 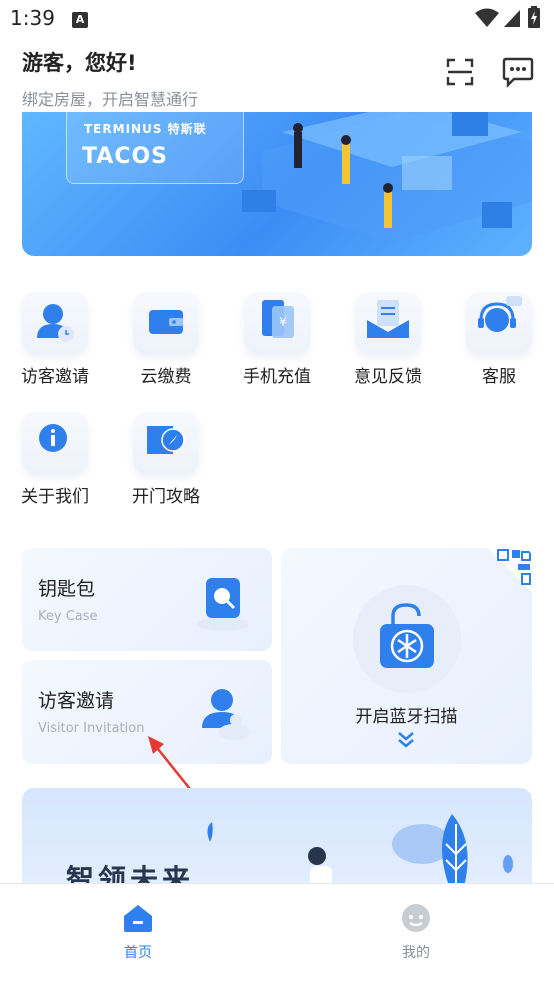 I want to click on message-button, so click(x=518, y=72).